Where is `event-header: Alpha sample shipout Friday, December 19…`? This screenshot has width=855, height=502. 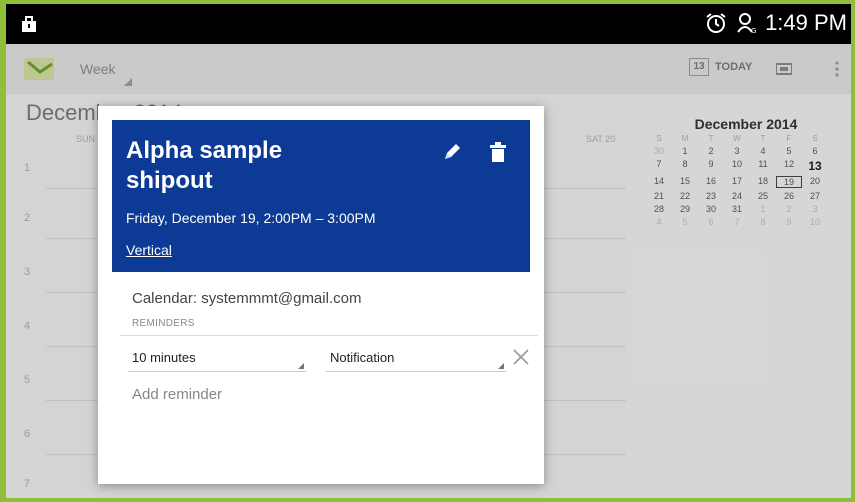
event-header: Alpha sample shipout Friday, December 19… is located at coordinates (321, 196).